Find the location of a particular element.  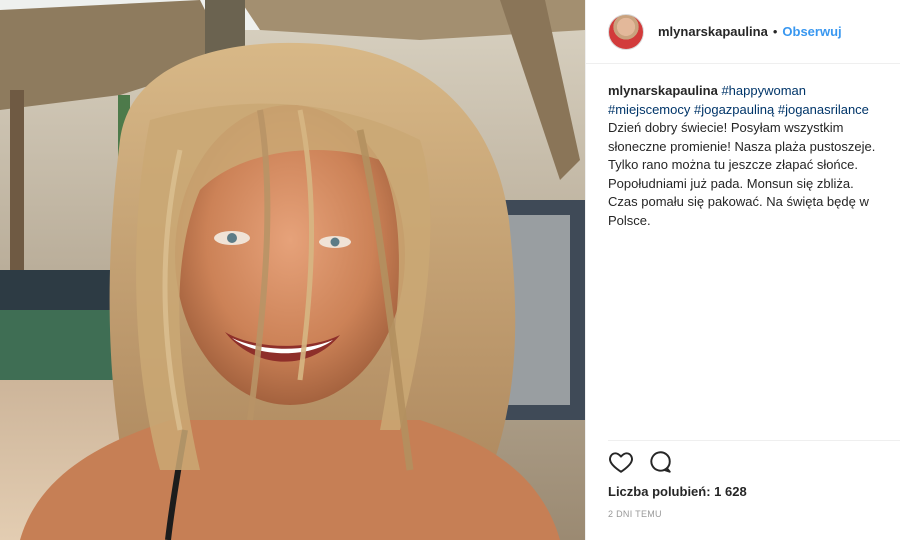

follow-button: Obserwuj is located at coordinates (811, 31).